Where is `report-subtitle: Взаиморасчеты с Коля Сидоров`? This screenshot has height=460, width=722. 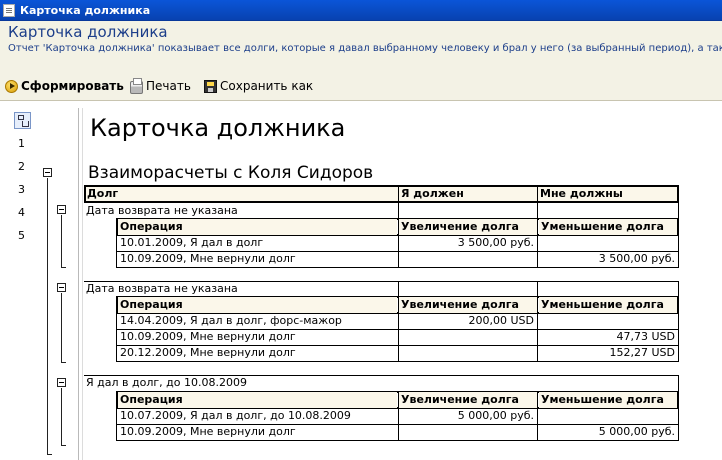 report-subtitle: Взаиморасчеты с Коля Сидоров is located at coordinates (231, 173).